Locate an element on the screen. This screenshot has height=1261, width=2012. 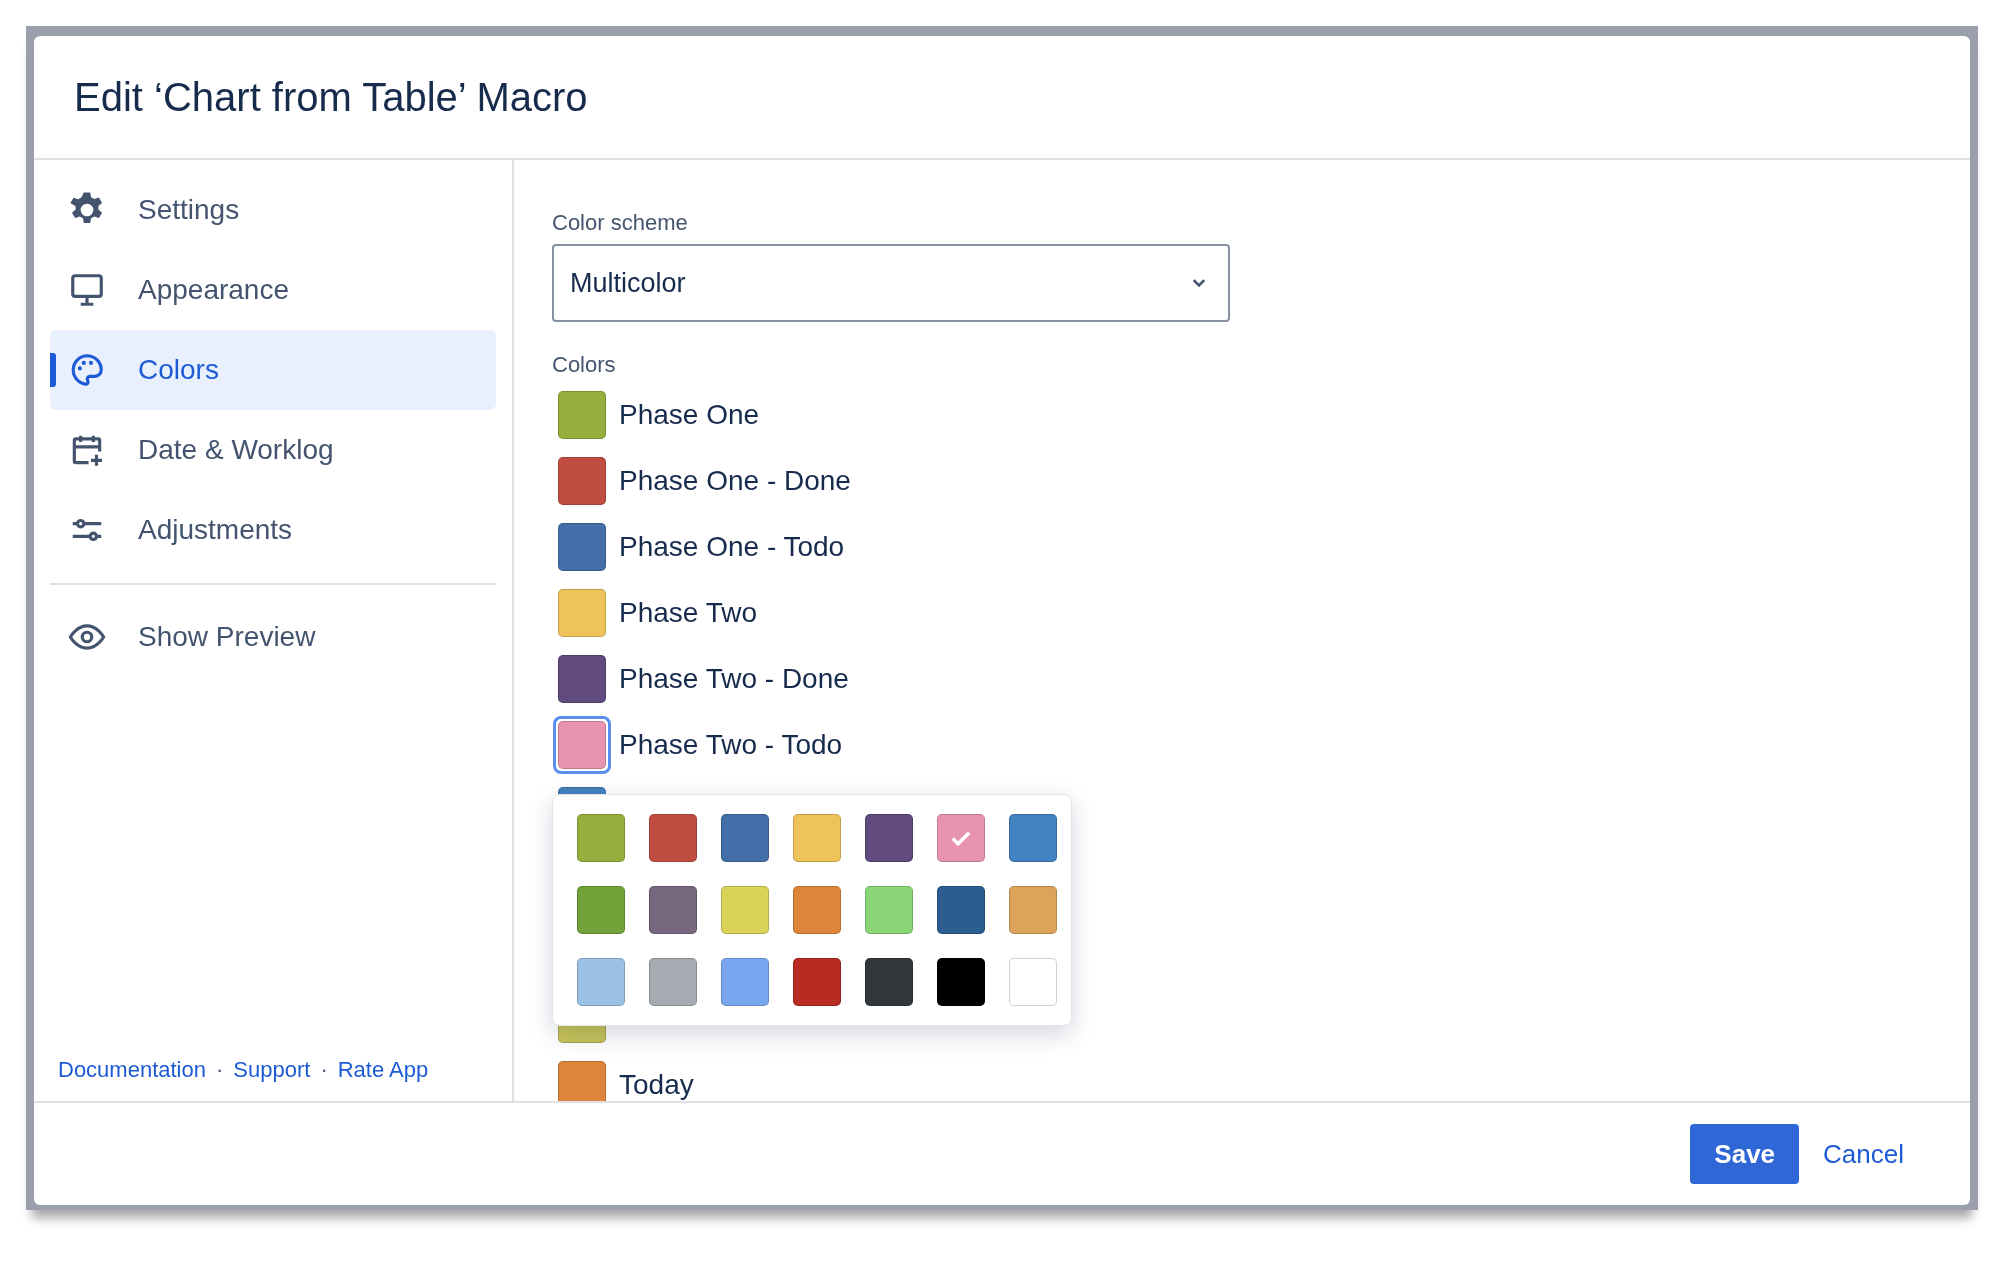
field-label: Color scheme is located at coordinates (620, 223).